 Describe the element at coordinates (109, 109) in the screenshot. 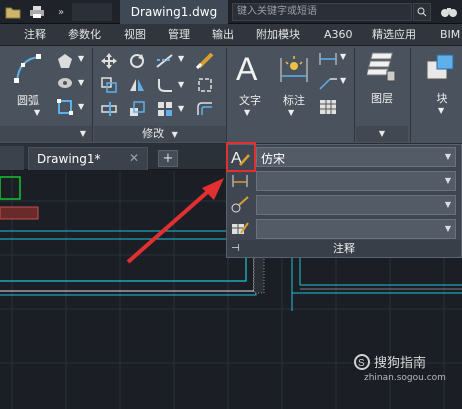

I see `stretch-icon` at that location.